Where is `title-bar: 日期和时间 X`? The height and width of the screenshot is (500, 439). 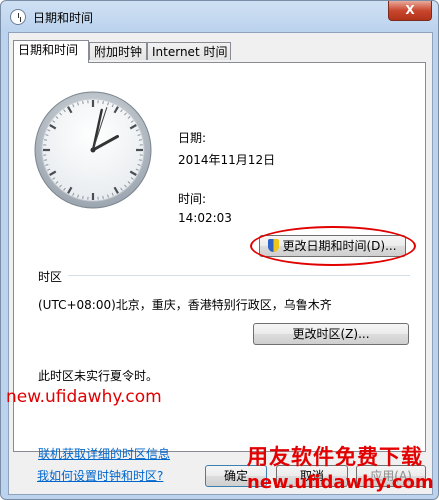 title-bar: 日期和时间 X is located at coordinates (219, 17).